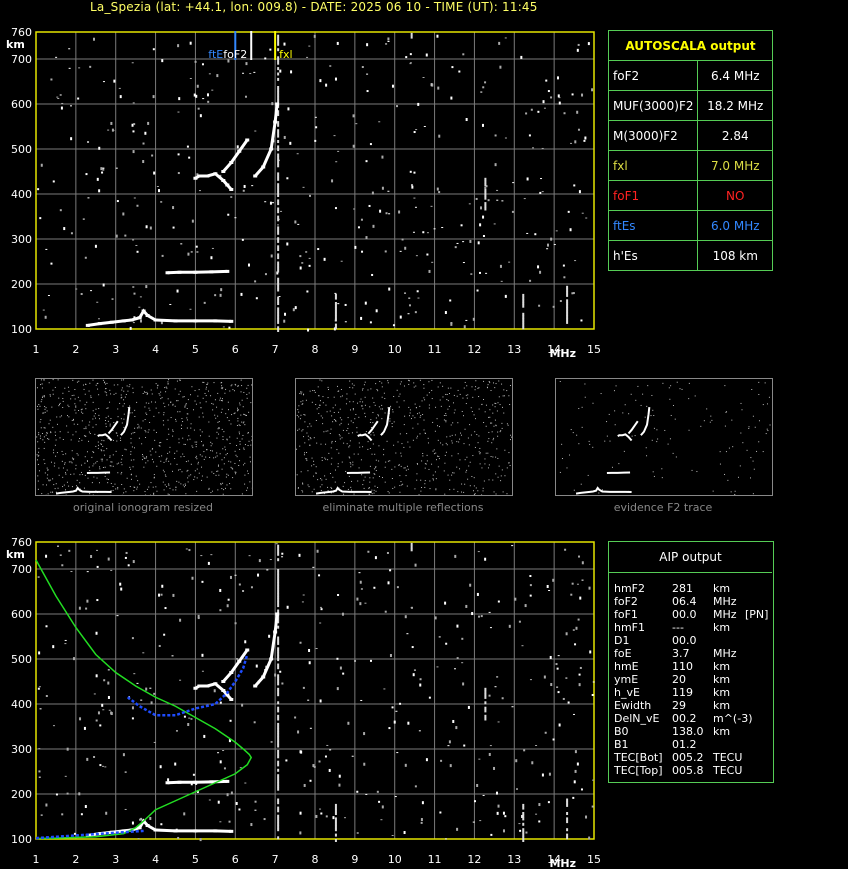 This screenshot has height=869, width=848. What do you see at coordinates (21, 104) in the screenshot?
I see `y-tick-label: 600` at bounding box center [21, 104].